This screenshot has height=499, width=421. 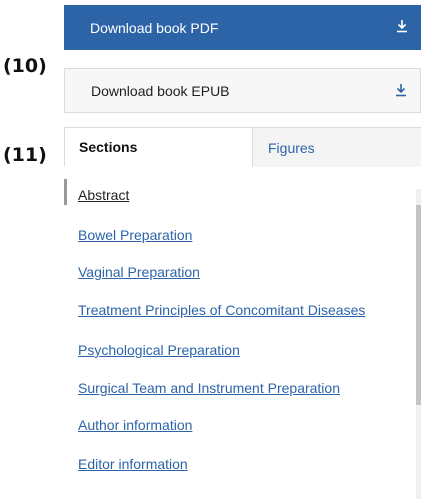 I want to click on section-link-psychological-preparation: Psychological Preparation, so click(x=159, y=350).